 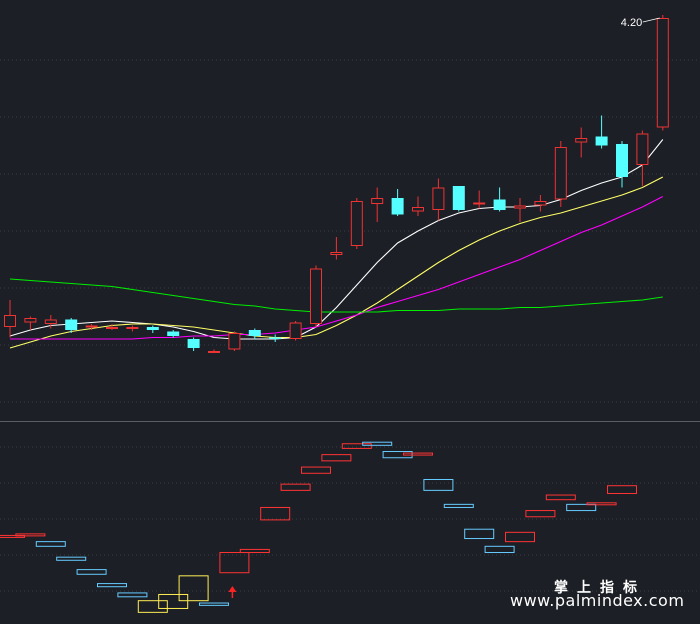 I want to click on buy-signal-arrow, so click(x=232, y=592).